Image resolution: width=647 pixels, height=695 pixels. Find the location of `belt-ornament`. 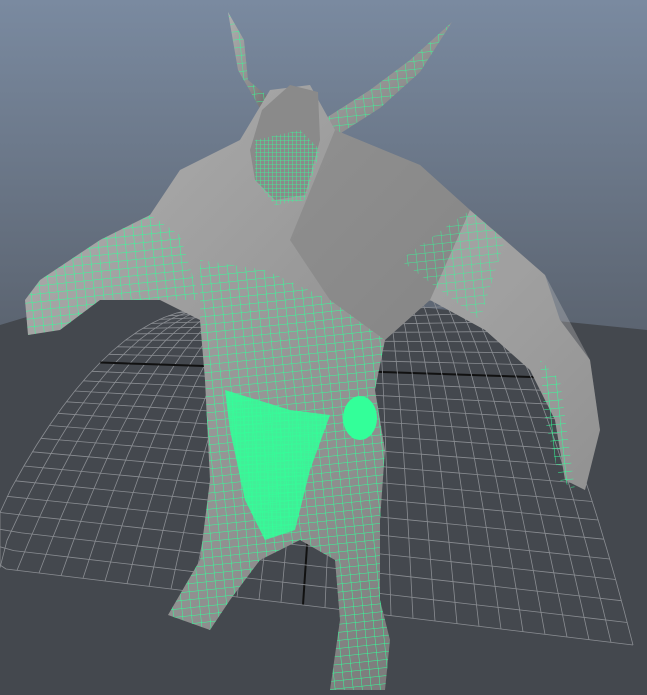

belt-ornament is located at coordinates (360, 418).